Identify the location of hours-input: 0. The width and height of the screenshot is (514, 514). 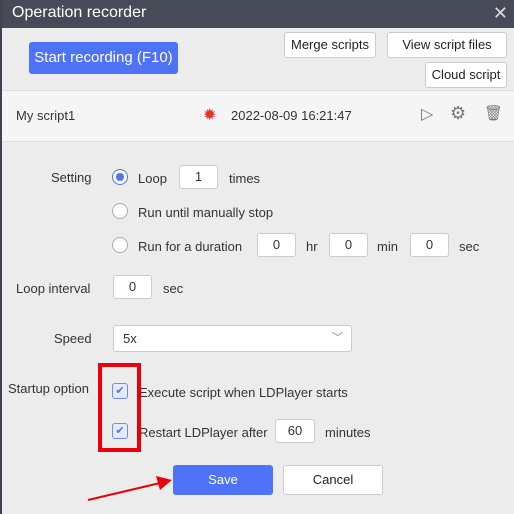
(276, 245).